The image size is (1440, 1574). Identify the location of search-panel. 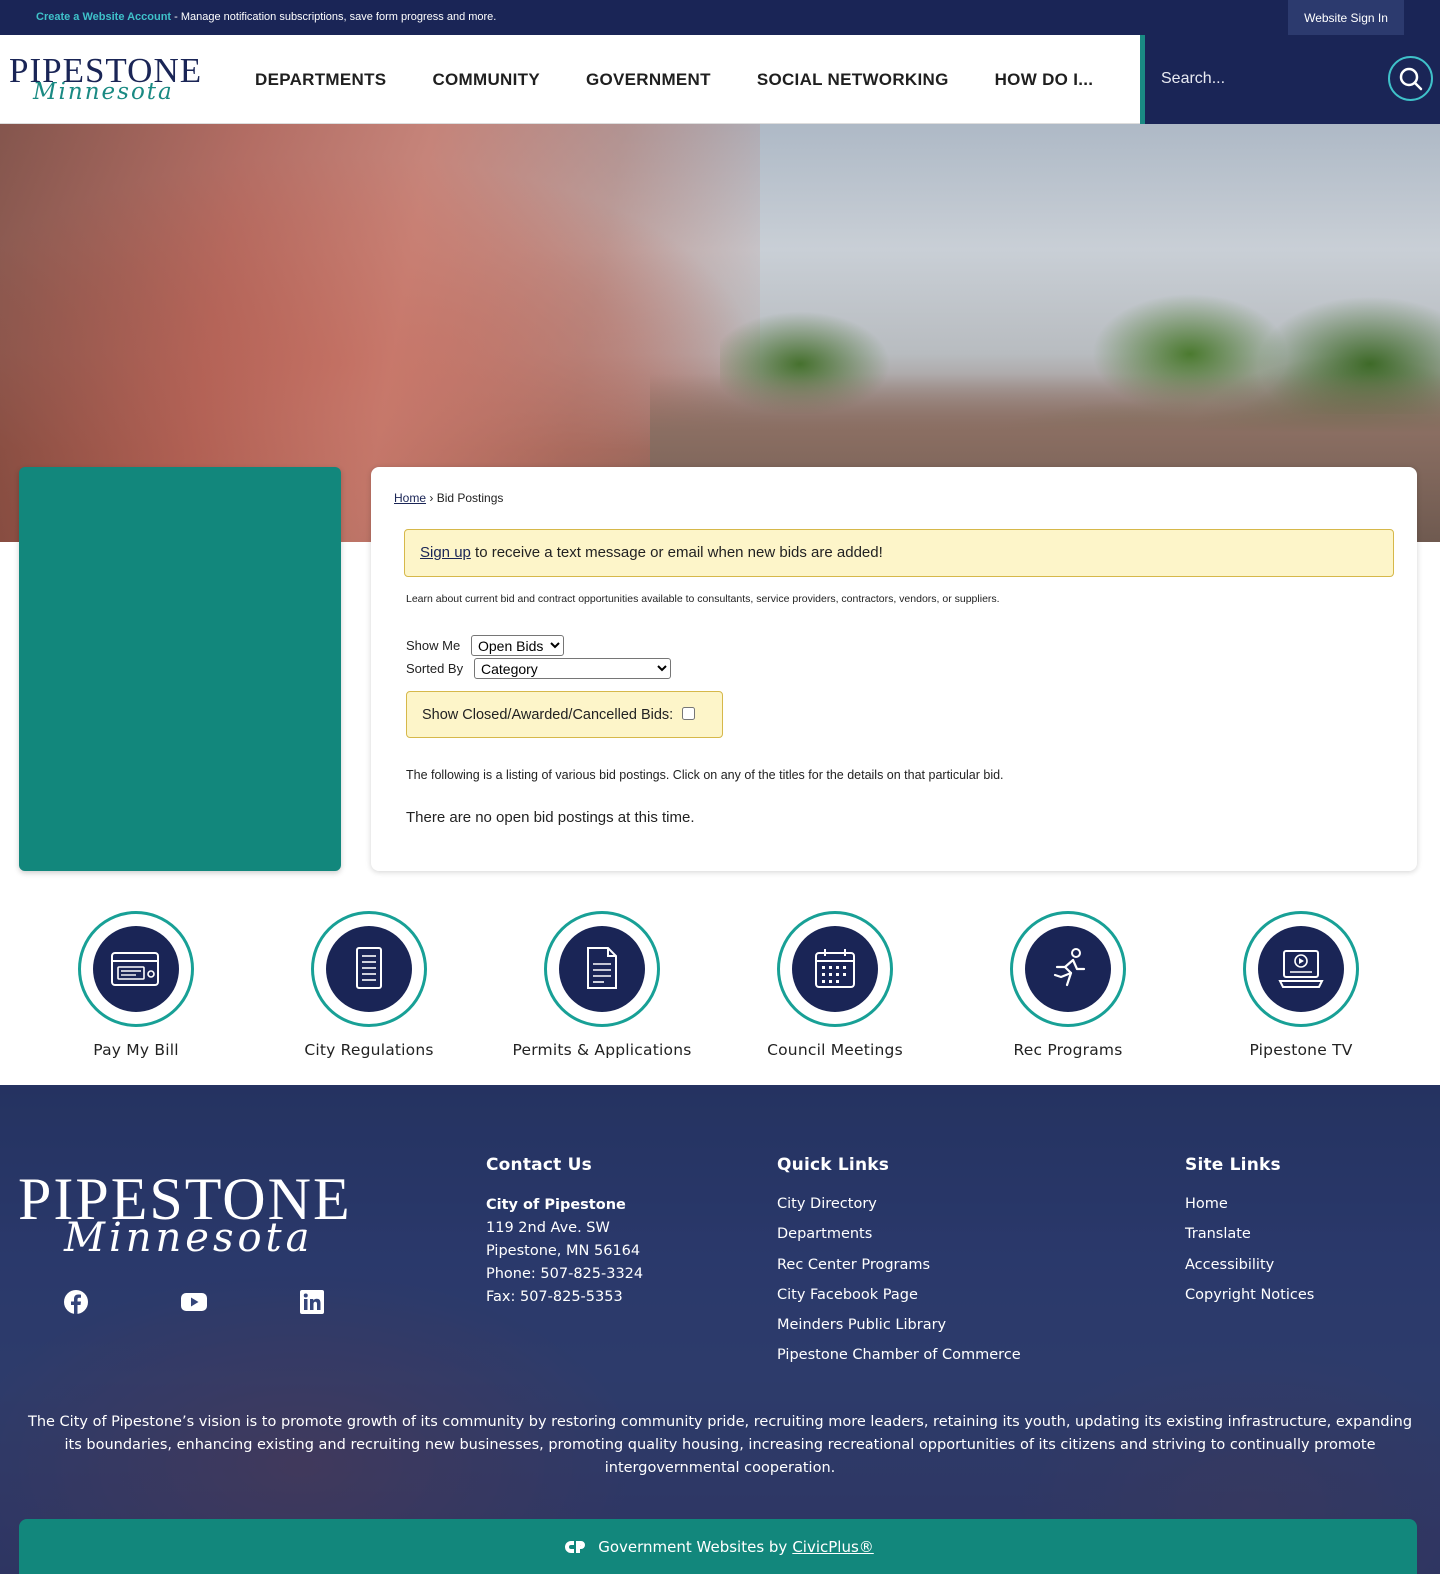
(1290, 79).